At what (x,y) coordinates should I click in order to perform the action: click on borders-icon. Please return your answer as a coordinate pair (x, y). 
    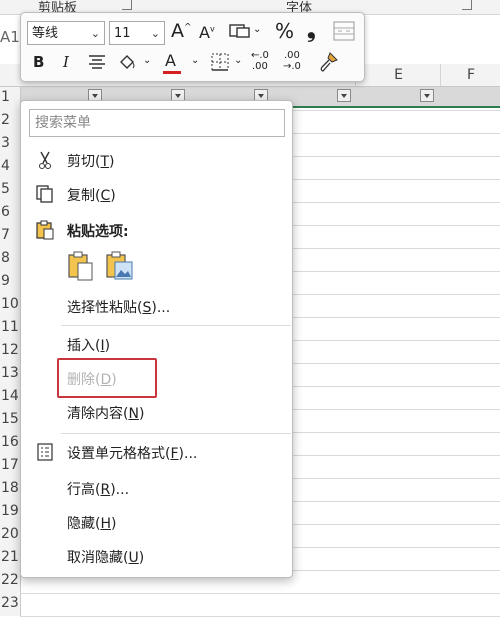
    Looking at the image, I should click on (220, 62).